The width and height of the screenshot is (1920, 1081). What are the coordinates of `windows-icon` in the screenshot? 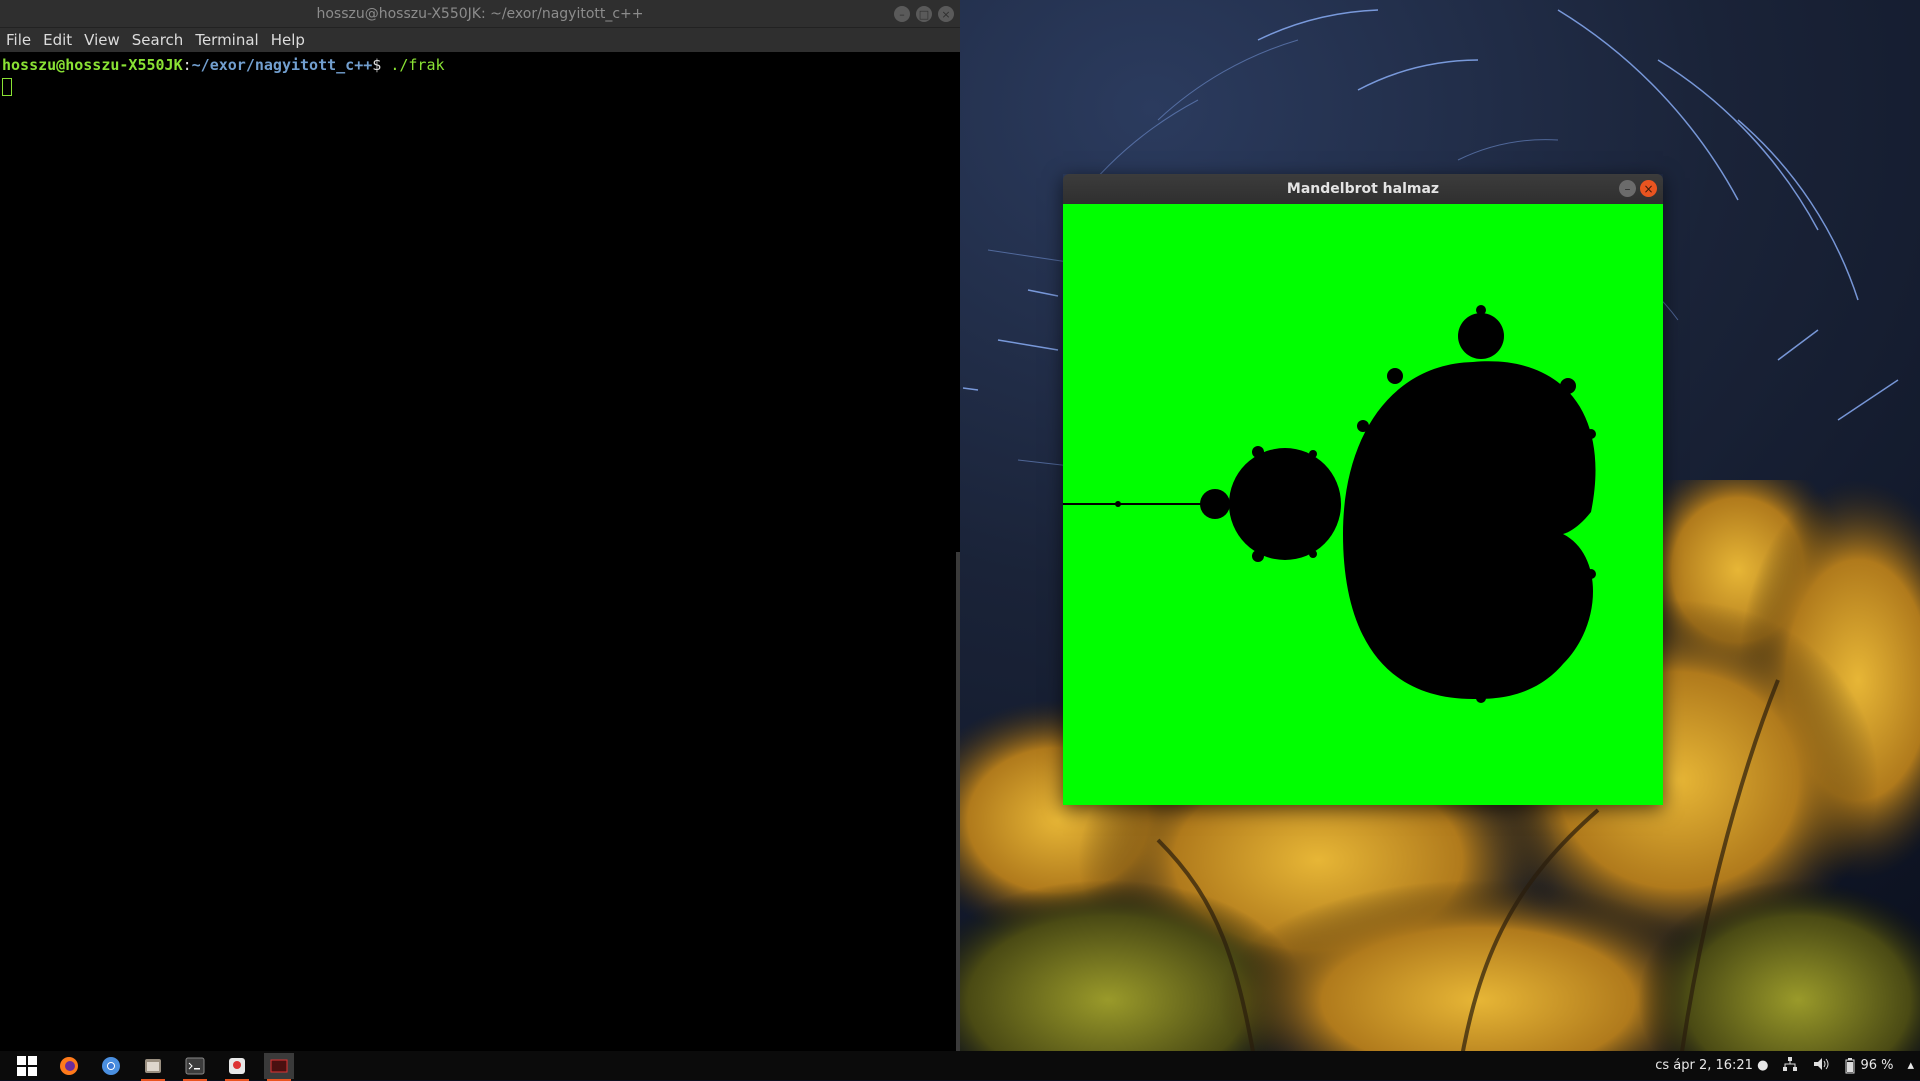 It's located at (27, 1066).